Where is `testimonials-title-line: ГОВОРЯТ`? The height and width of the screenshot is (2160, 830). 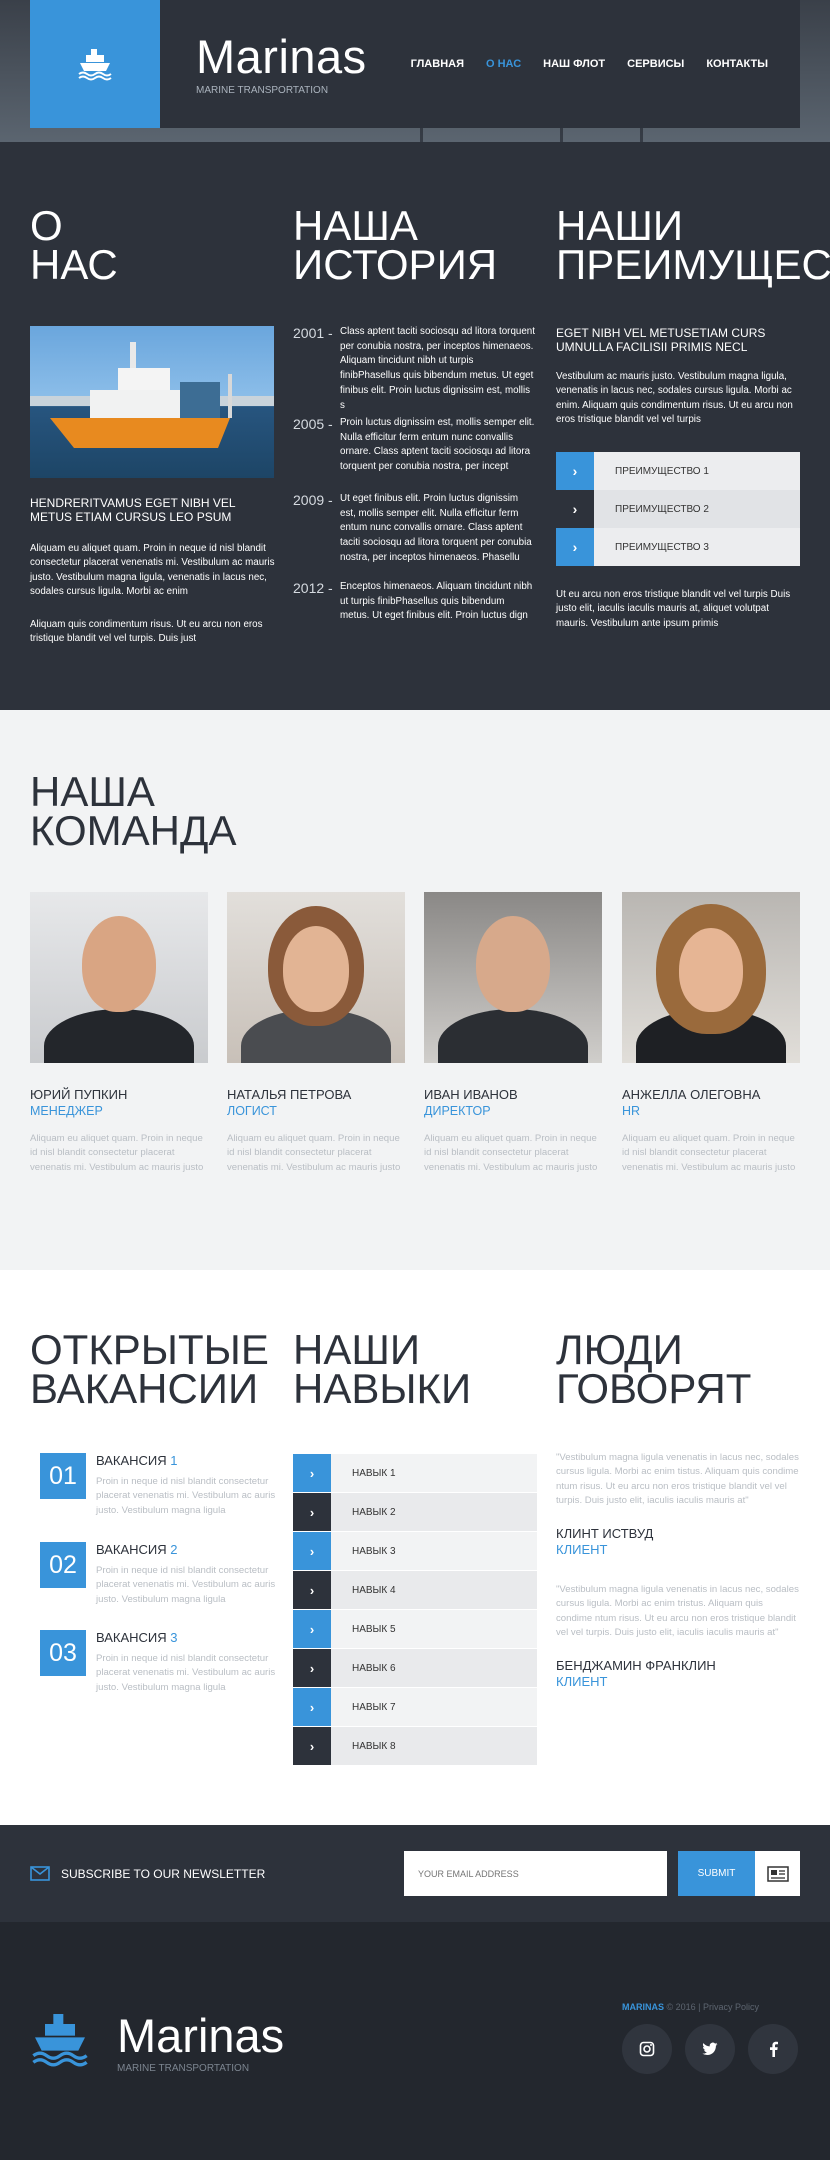
testimonials-title-line: ГОВОРЯТ is located at coordinates (654, 1388).